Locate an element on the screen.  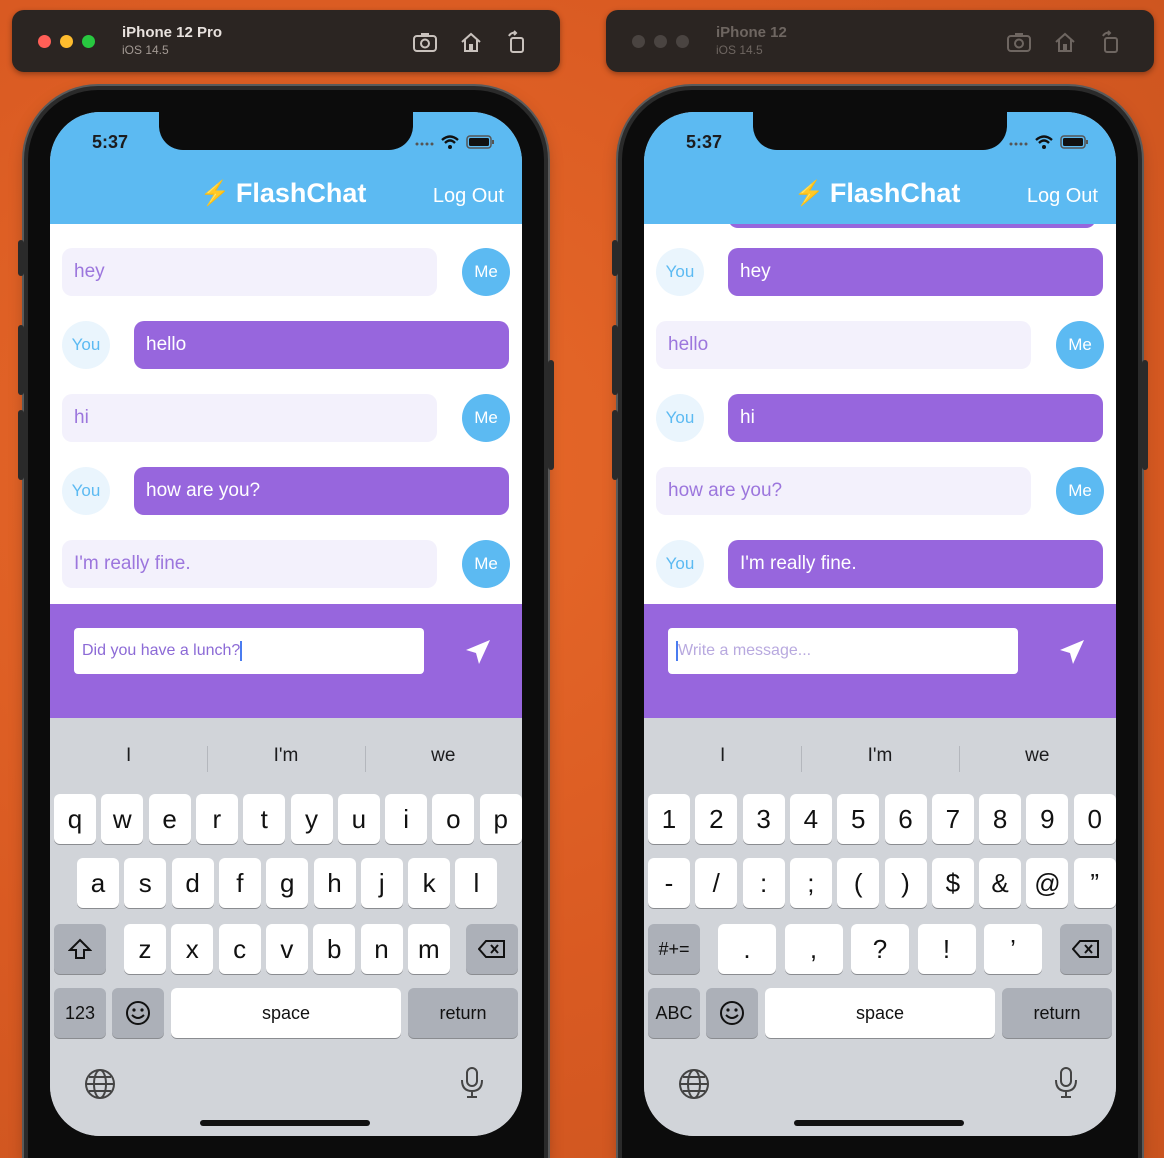
key-number: 2 is located at coordinates (716, 819).